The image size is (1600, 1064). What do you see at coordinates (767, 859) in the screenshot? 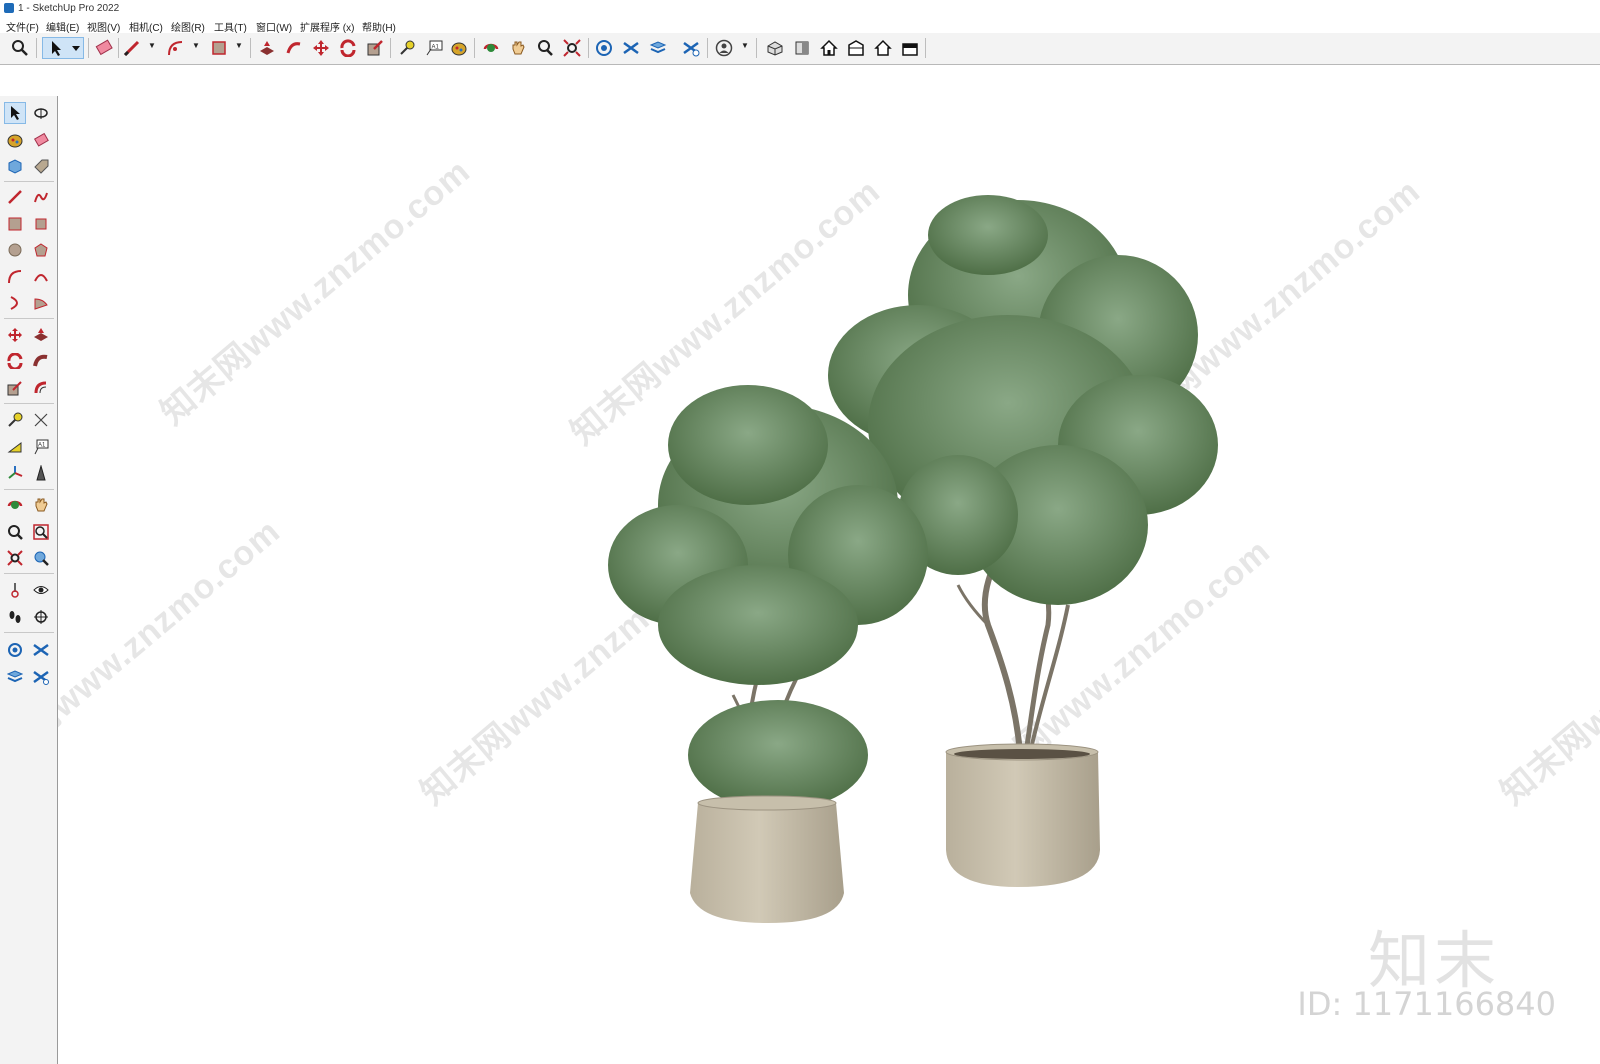
I see `left-planter-pot` at bounding box center [767, 859].